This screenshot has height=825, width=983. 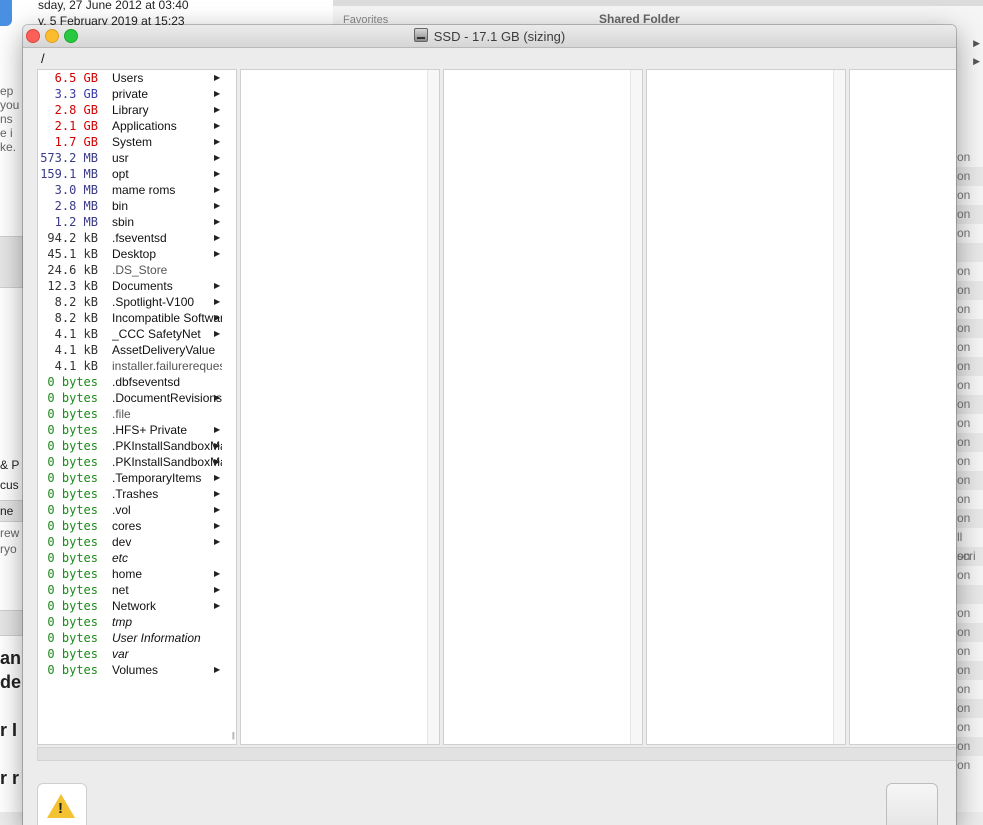 What do you see at coordinates (142, 286) in the screenshot?
I see `file-name: Documents` at bounding box center [142, 286].